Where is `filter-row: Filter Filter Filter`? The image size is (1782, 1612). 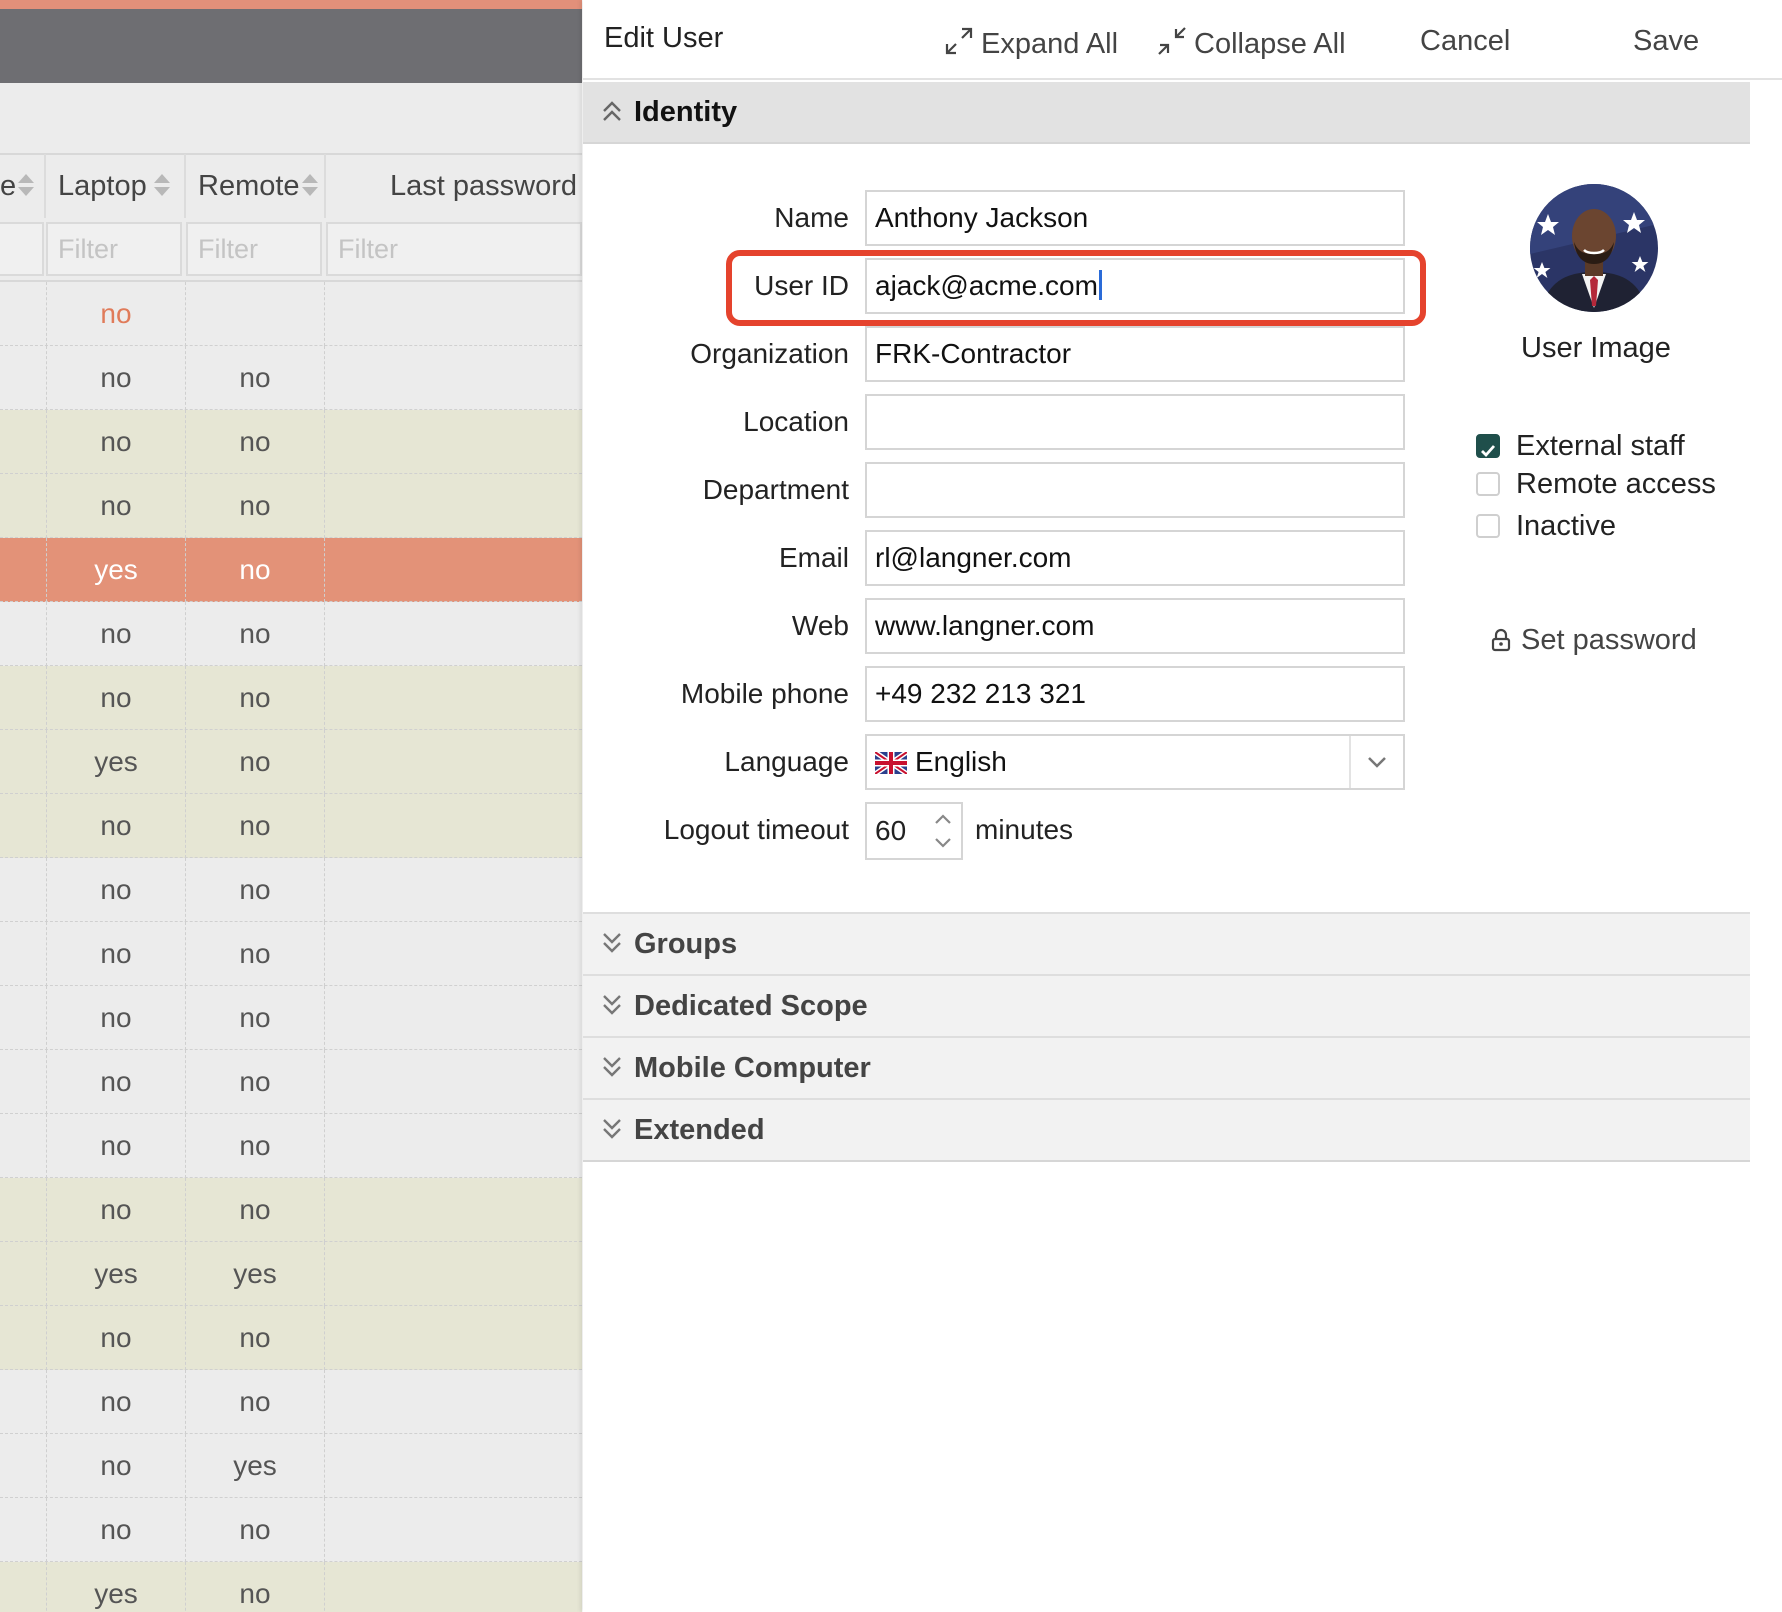 filter-row: Filter Filter Filter is located at coordinates (291, 250).